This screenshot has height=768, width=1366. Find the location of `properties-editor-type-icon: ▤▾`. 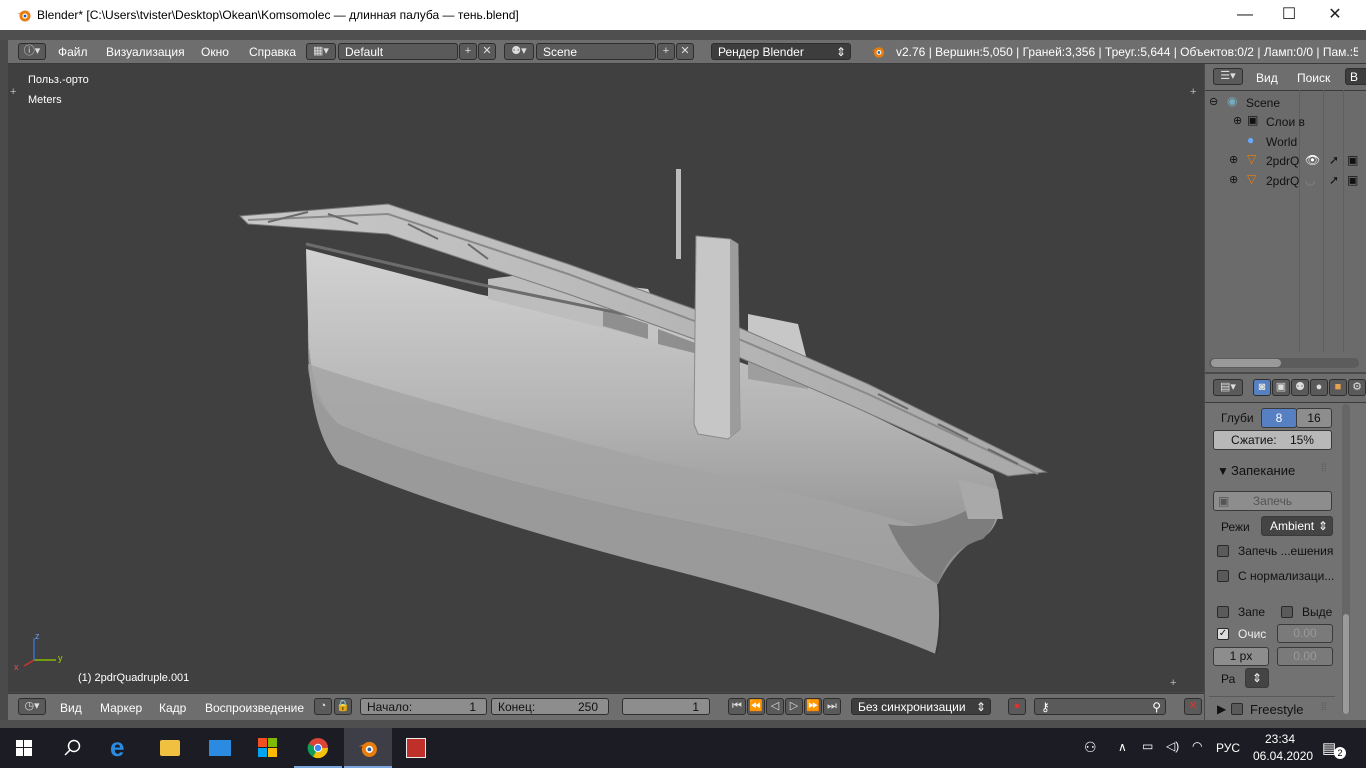

properties-editor-type-icon: ▤▾ is located at coordinates (1228, 387).